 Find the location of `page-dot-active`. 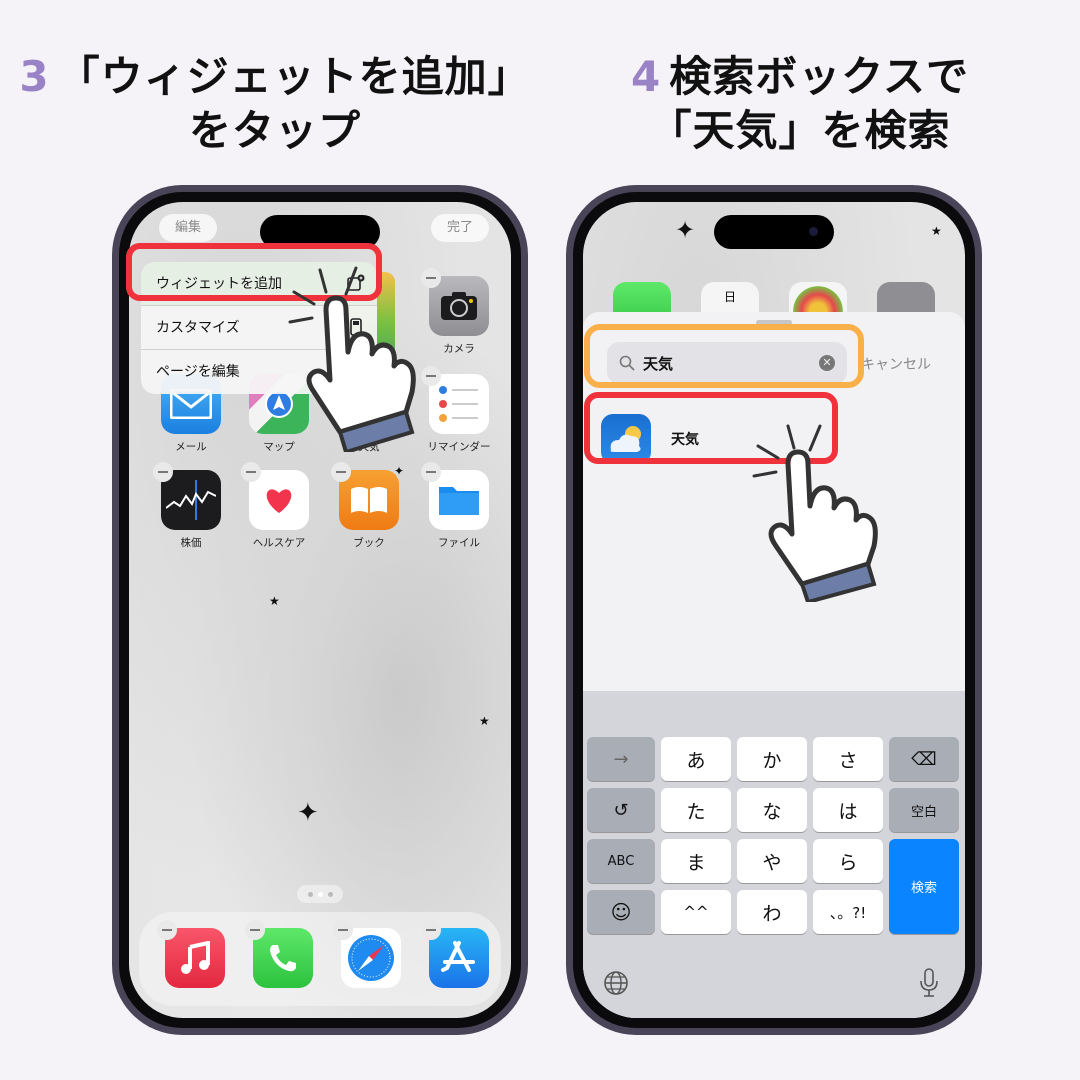

page-dot-active is located at coordinates (320, 894).